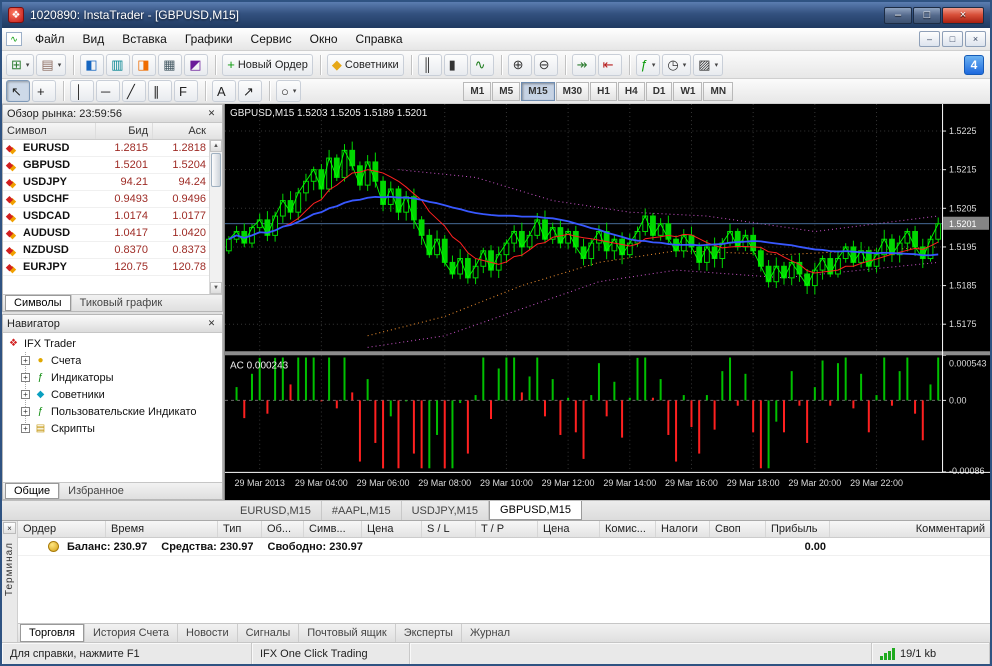  Describe the element at coordinates (688, 91) in the screenshot. I see `timeframe-w1-button: W1` at that location.